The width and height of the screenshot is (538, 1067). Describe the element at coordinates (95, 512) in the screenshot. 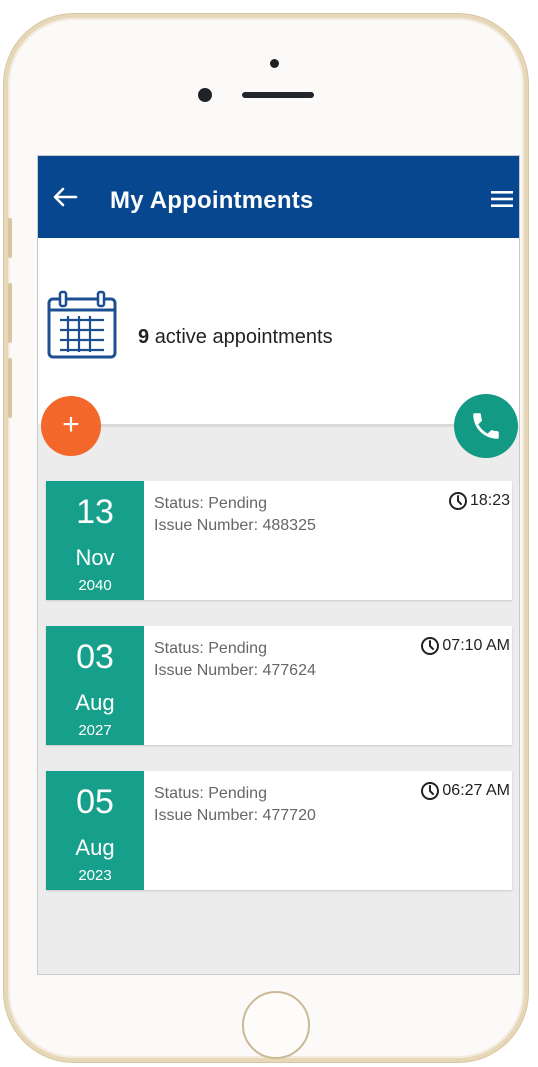

I see `date-day: 13` at that location.